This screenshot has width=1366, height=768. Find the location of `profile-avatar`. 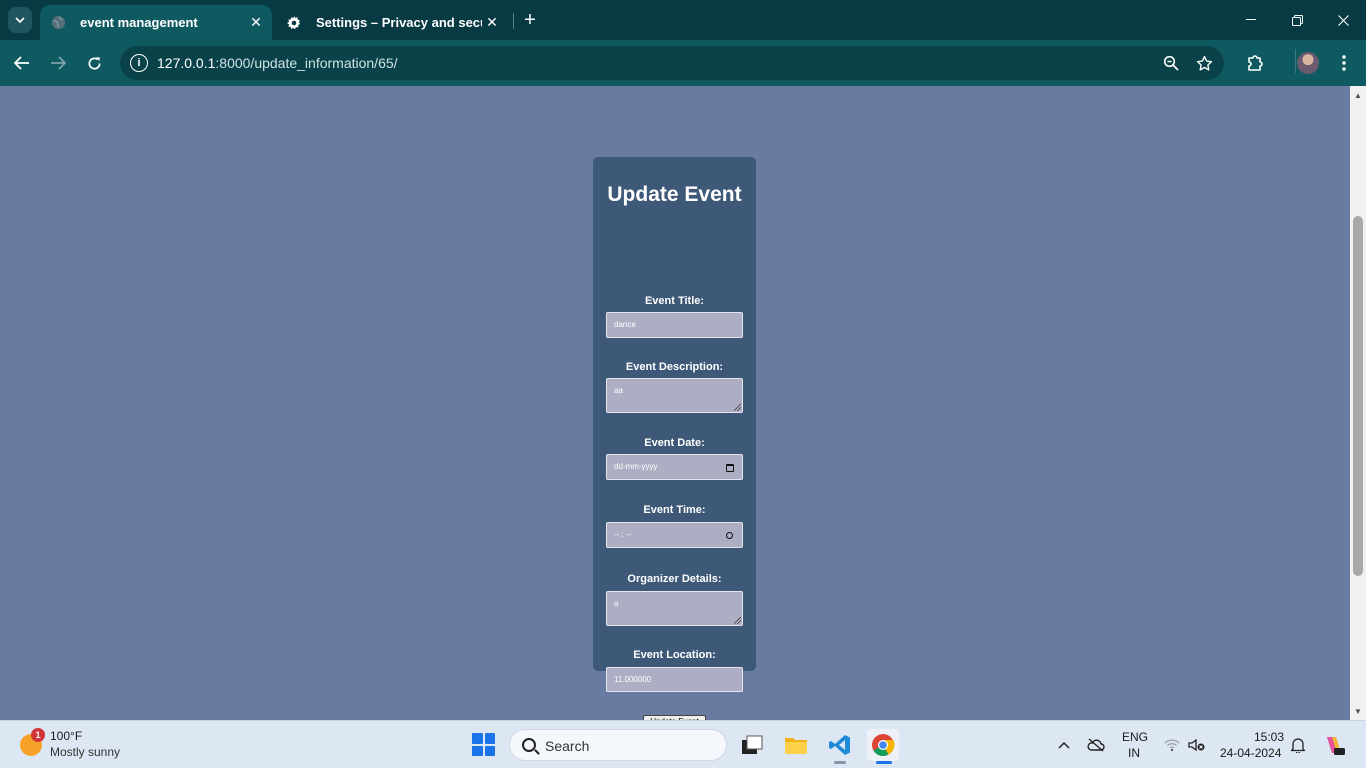

profile-avatar is located at coordinates (1308, 63).